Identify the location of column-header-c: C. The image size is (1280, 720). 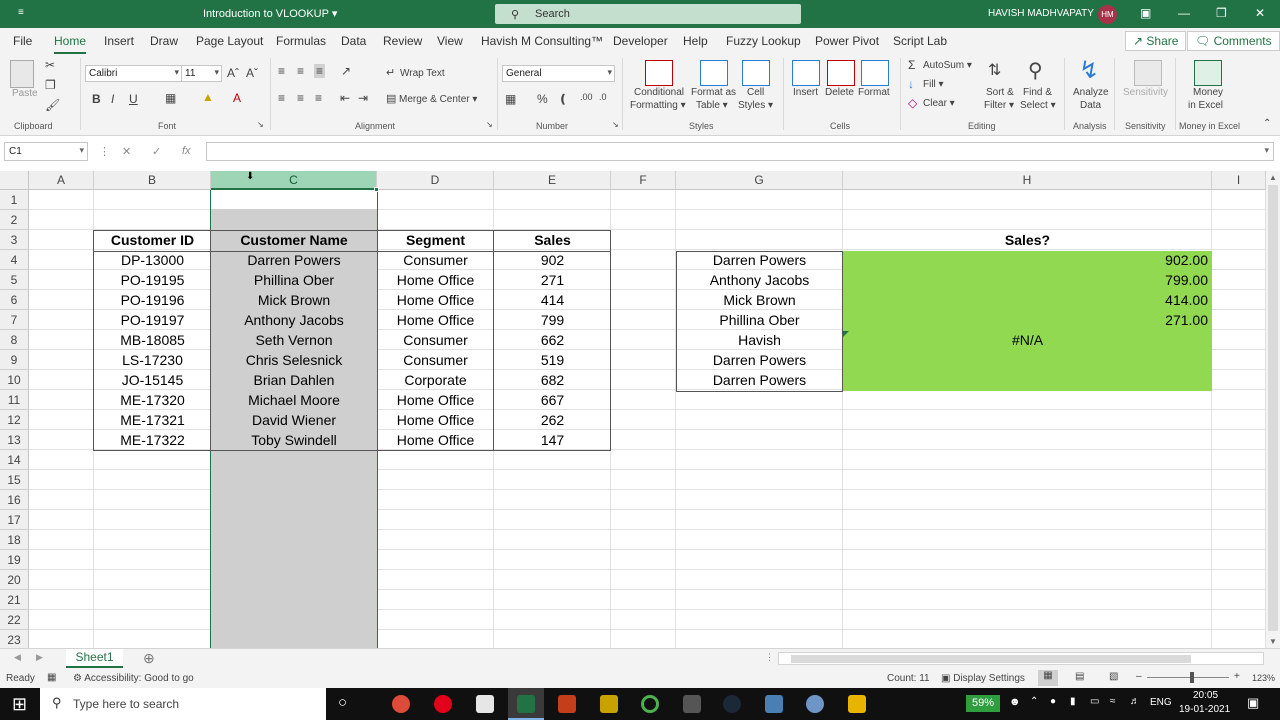
(294, 180).